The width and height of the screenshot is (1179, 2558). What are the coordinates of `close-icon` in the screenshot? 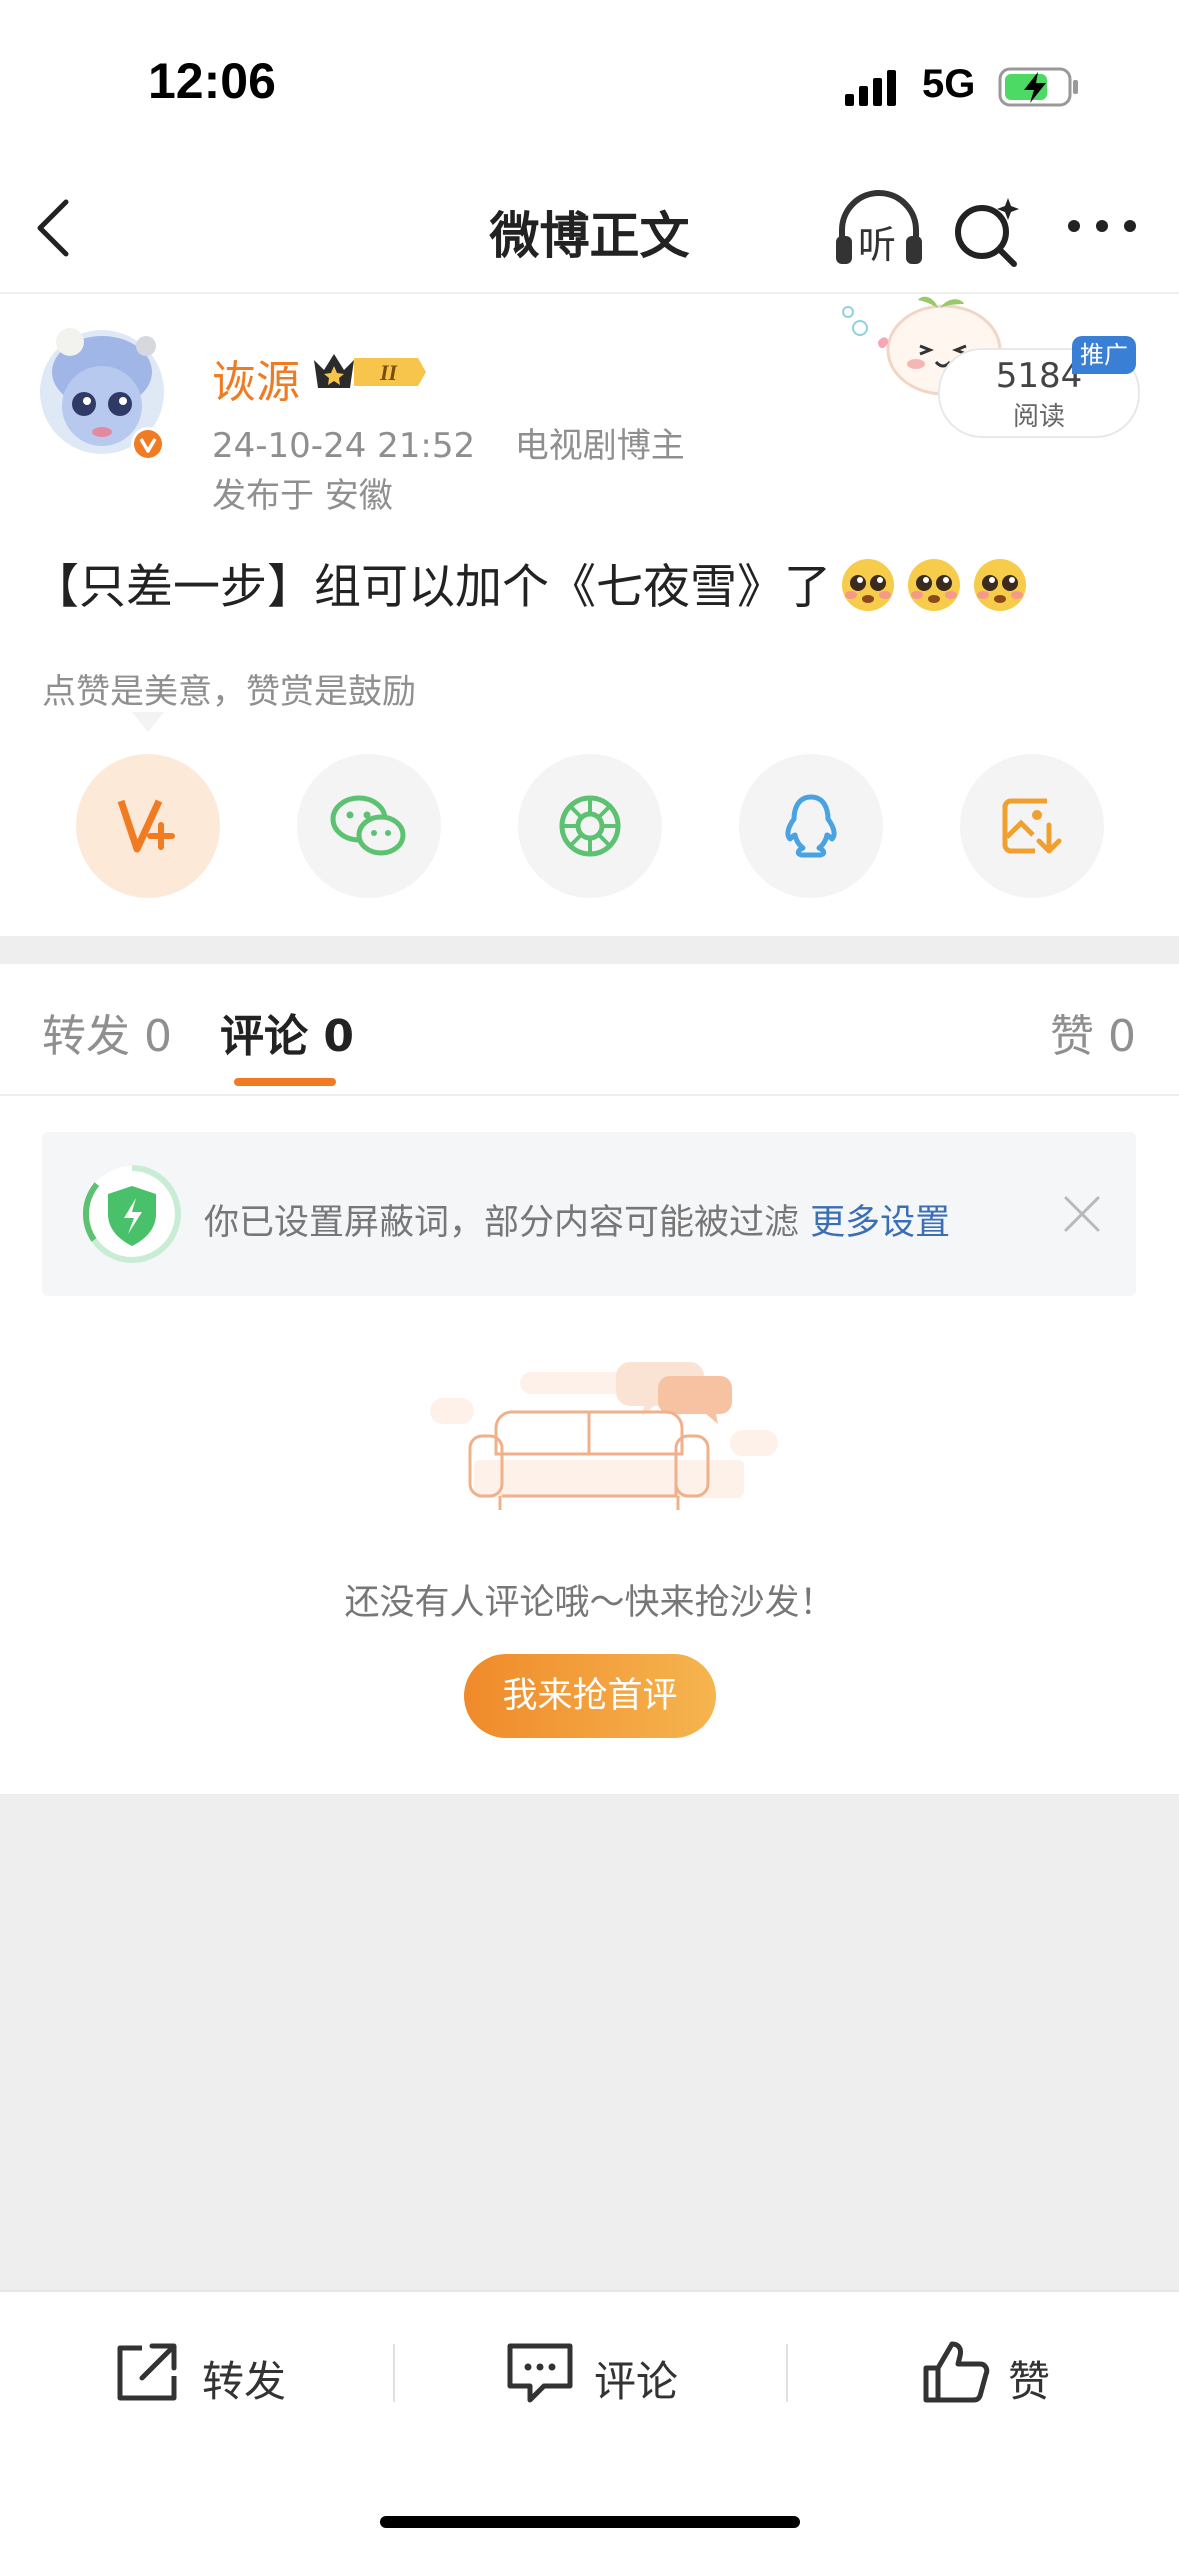 It's located at (1082, 1214).